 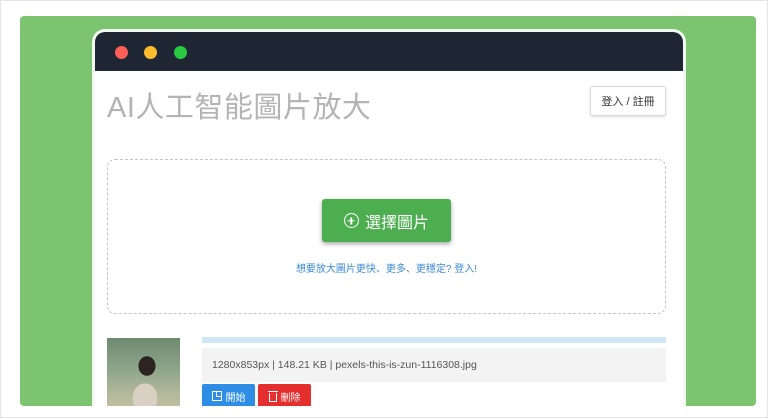 I want to click on maximize-dot-icon, so click(x=180, y=52).